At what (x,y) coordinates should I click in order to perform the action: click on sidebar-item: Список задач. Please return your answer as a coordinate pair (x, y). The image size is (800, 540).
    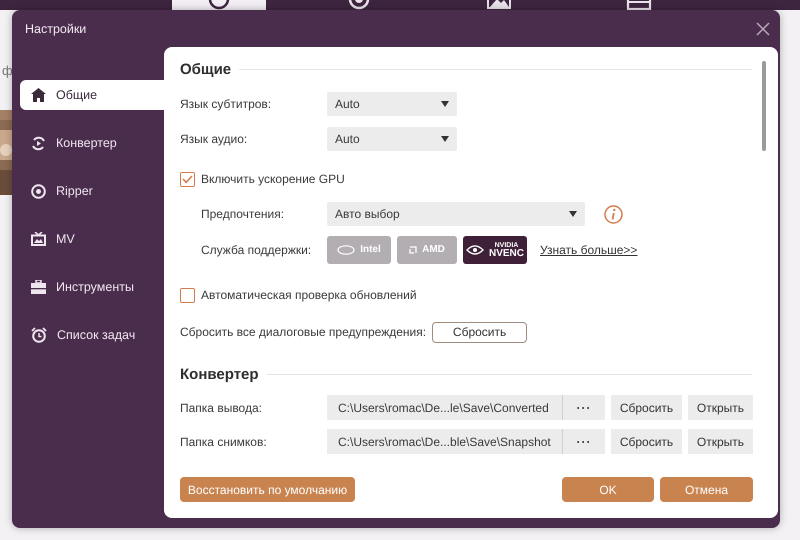
    Looking at the image, I should click on (92, 335).